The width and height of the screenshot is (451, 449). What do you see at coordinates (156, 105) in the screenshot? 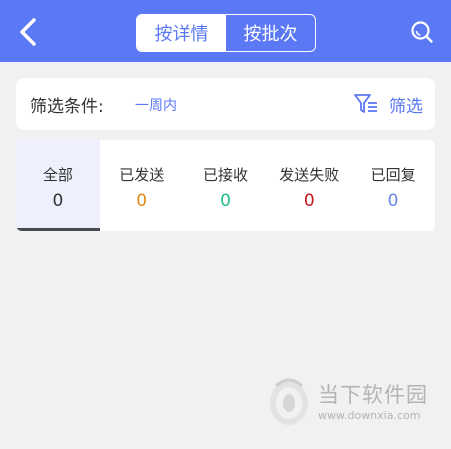
I see `filter-condition-value: 一周内` at bounding box center [156, 105].